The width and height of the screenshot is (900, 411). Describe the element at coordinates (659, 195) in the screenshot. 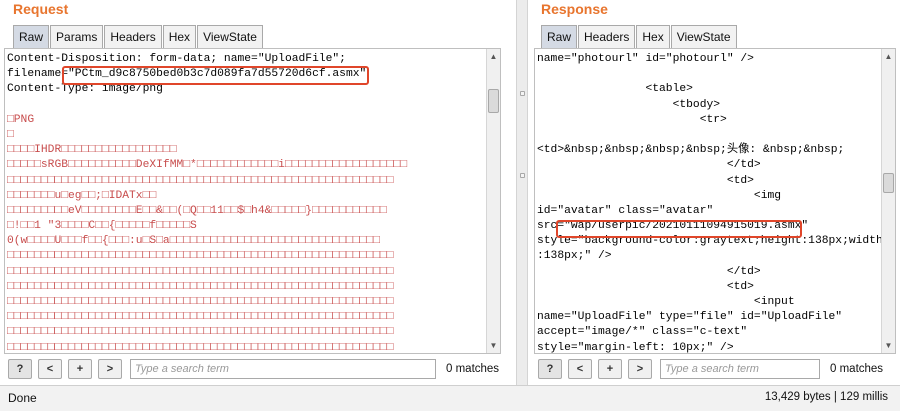

I see `code-line: <img` at that location.